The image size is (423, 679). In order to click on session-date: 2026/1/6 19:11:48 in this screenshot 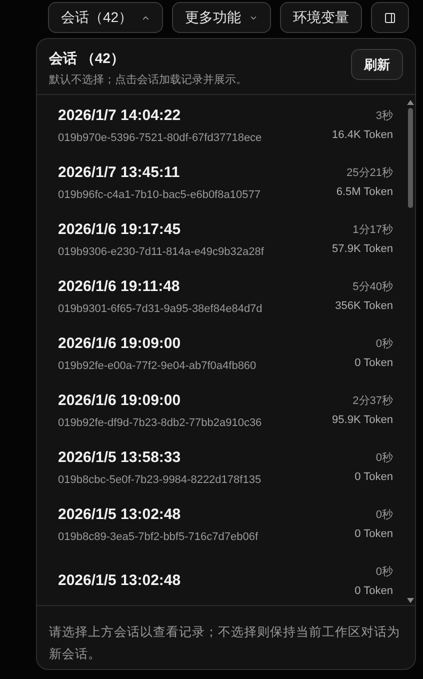, I will do `click(160, 287)`.